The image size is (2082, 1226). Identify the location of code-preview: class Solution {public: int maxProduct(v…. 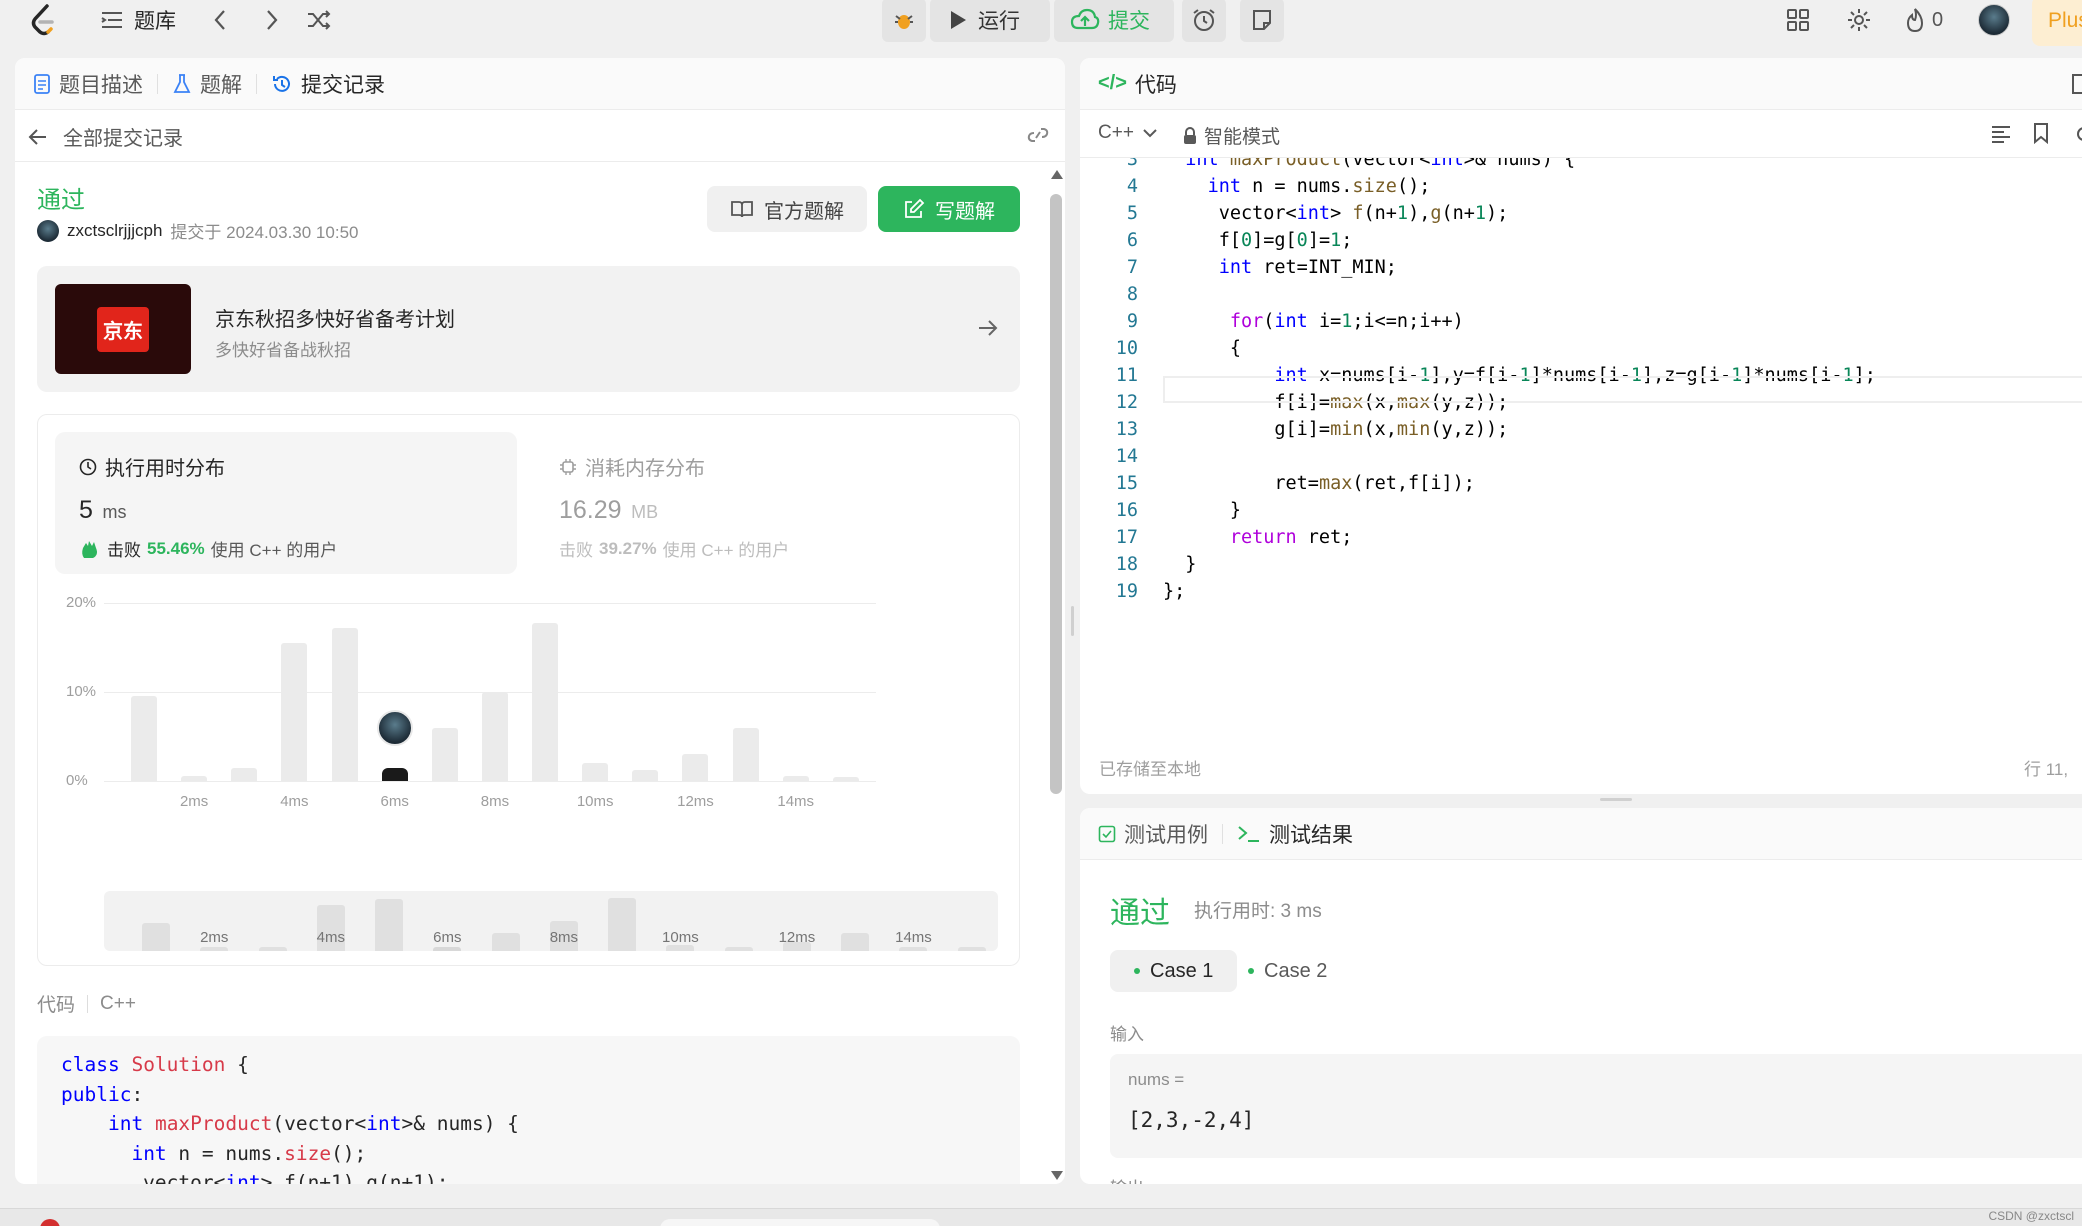
(528, 1110).